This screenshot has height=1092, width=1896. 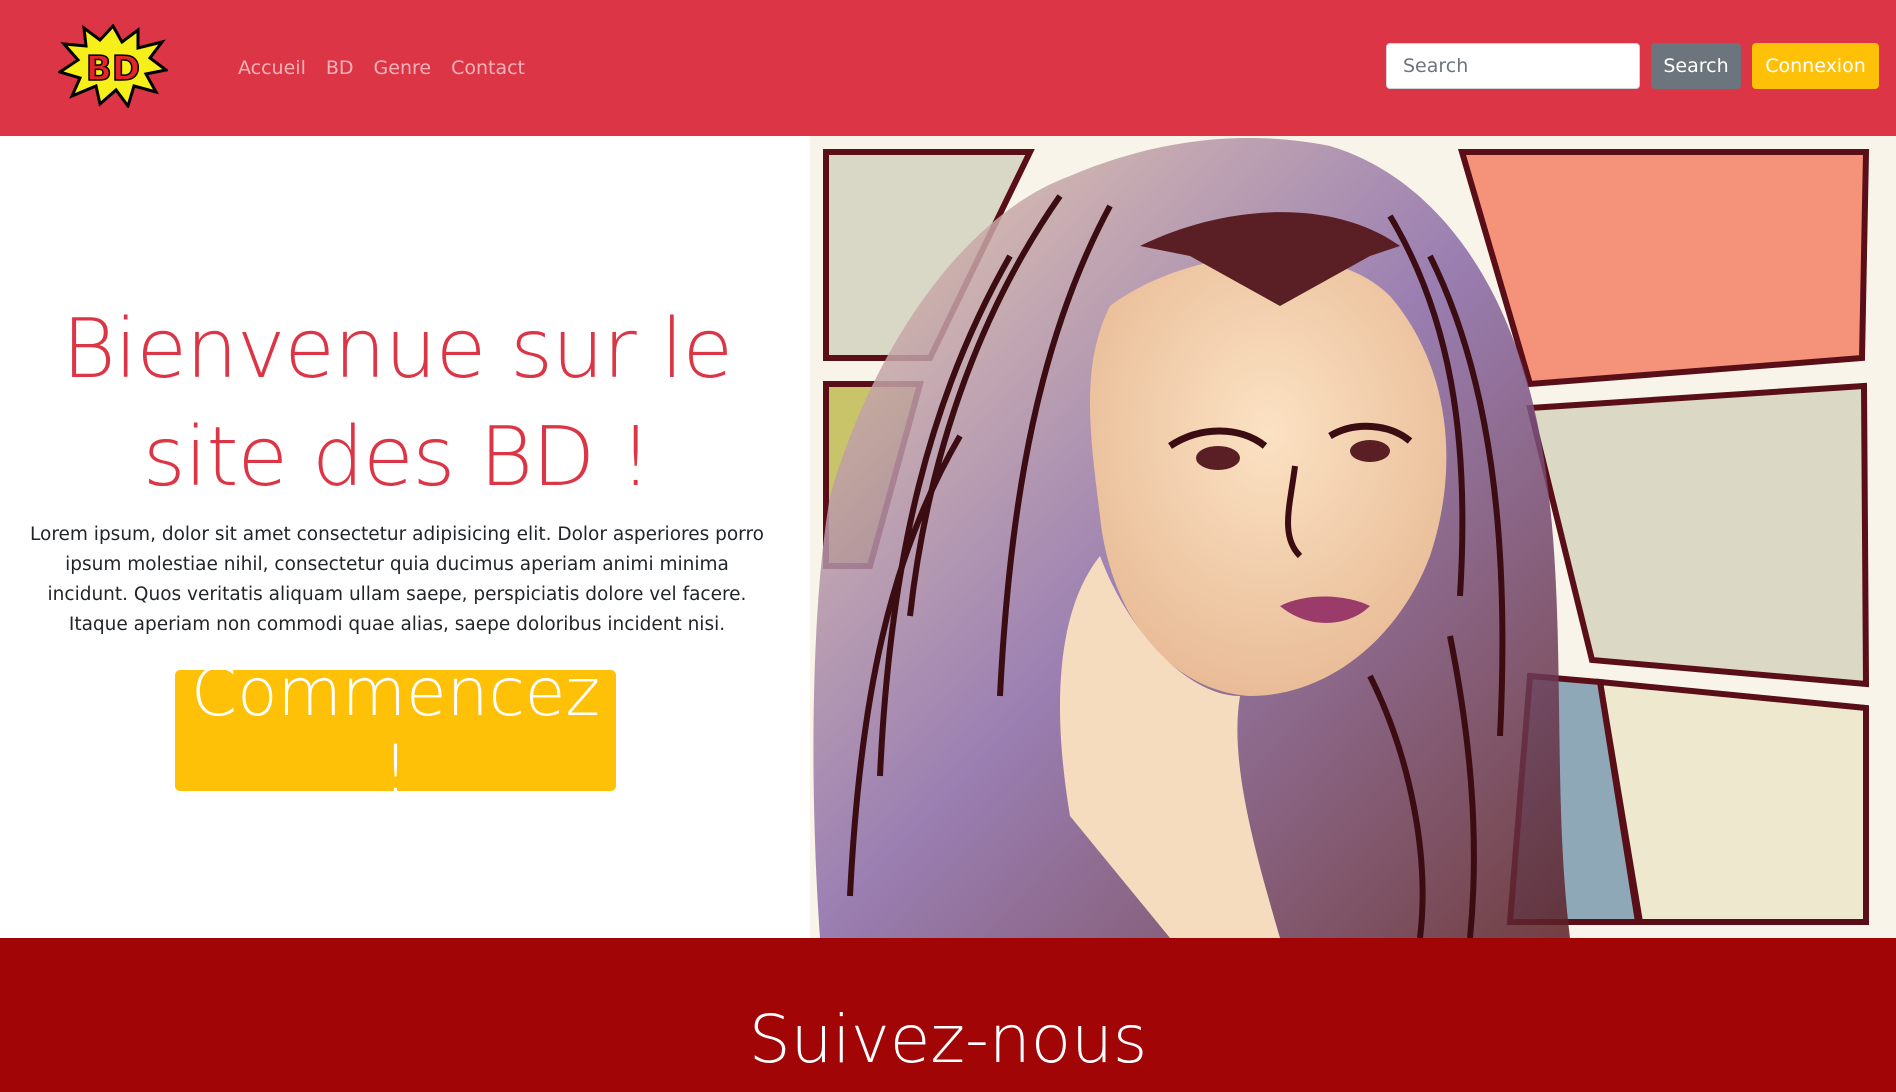 What do you see at coordinates (1815, 66) in the screenshot?
I see `login-button: Connexion` at bounding box center [1815, 66].